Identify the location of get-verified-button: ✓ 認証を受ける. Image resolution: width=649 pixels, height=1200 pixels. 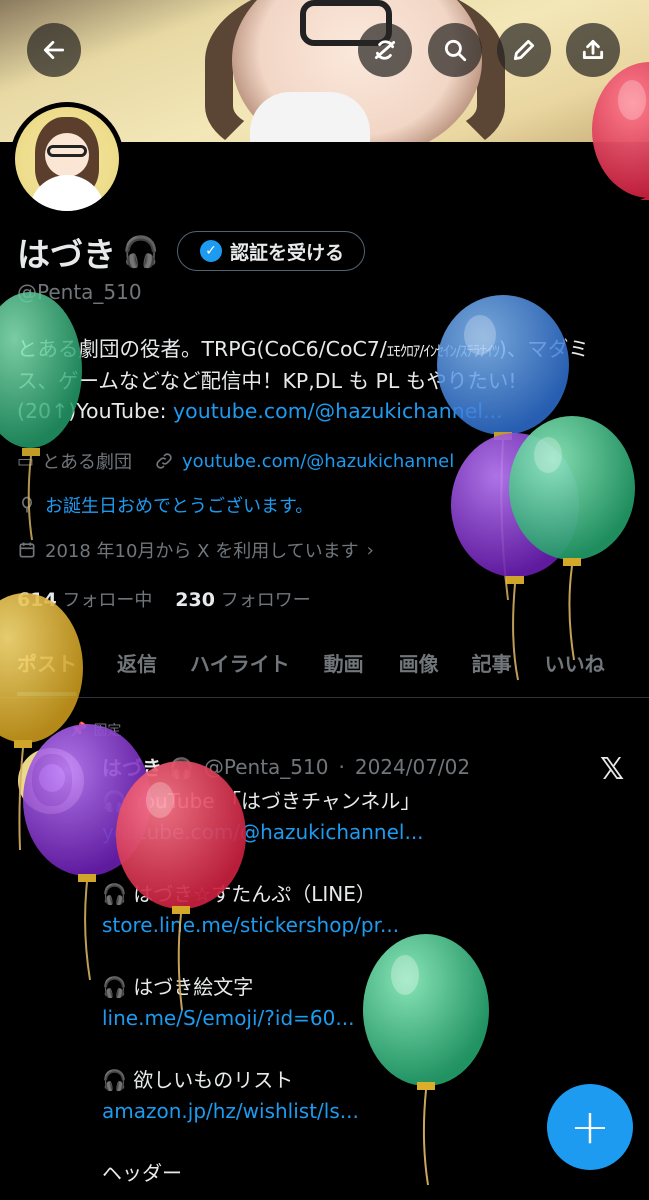
(271, 251).